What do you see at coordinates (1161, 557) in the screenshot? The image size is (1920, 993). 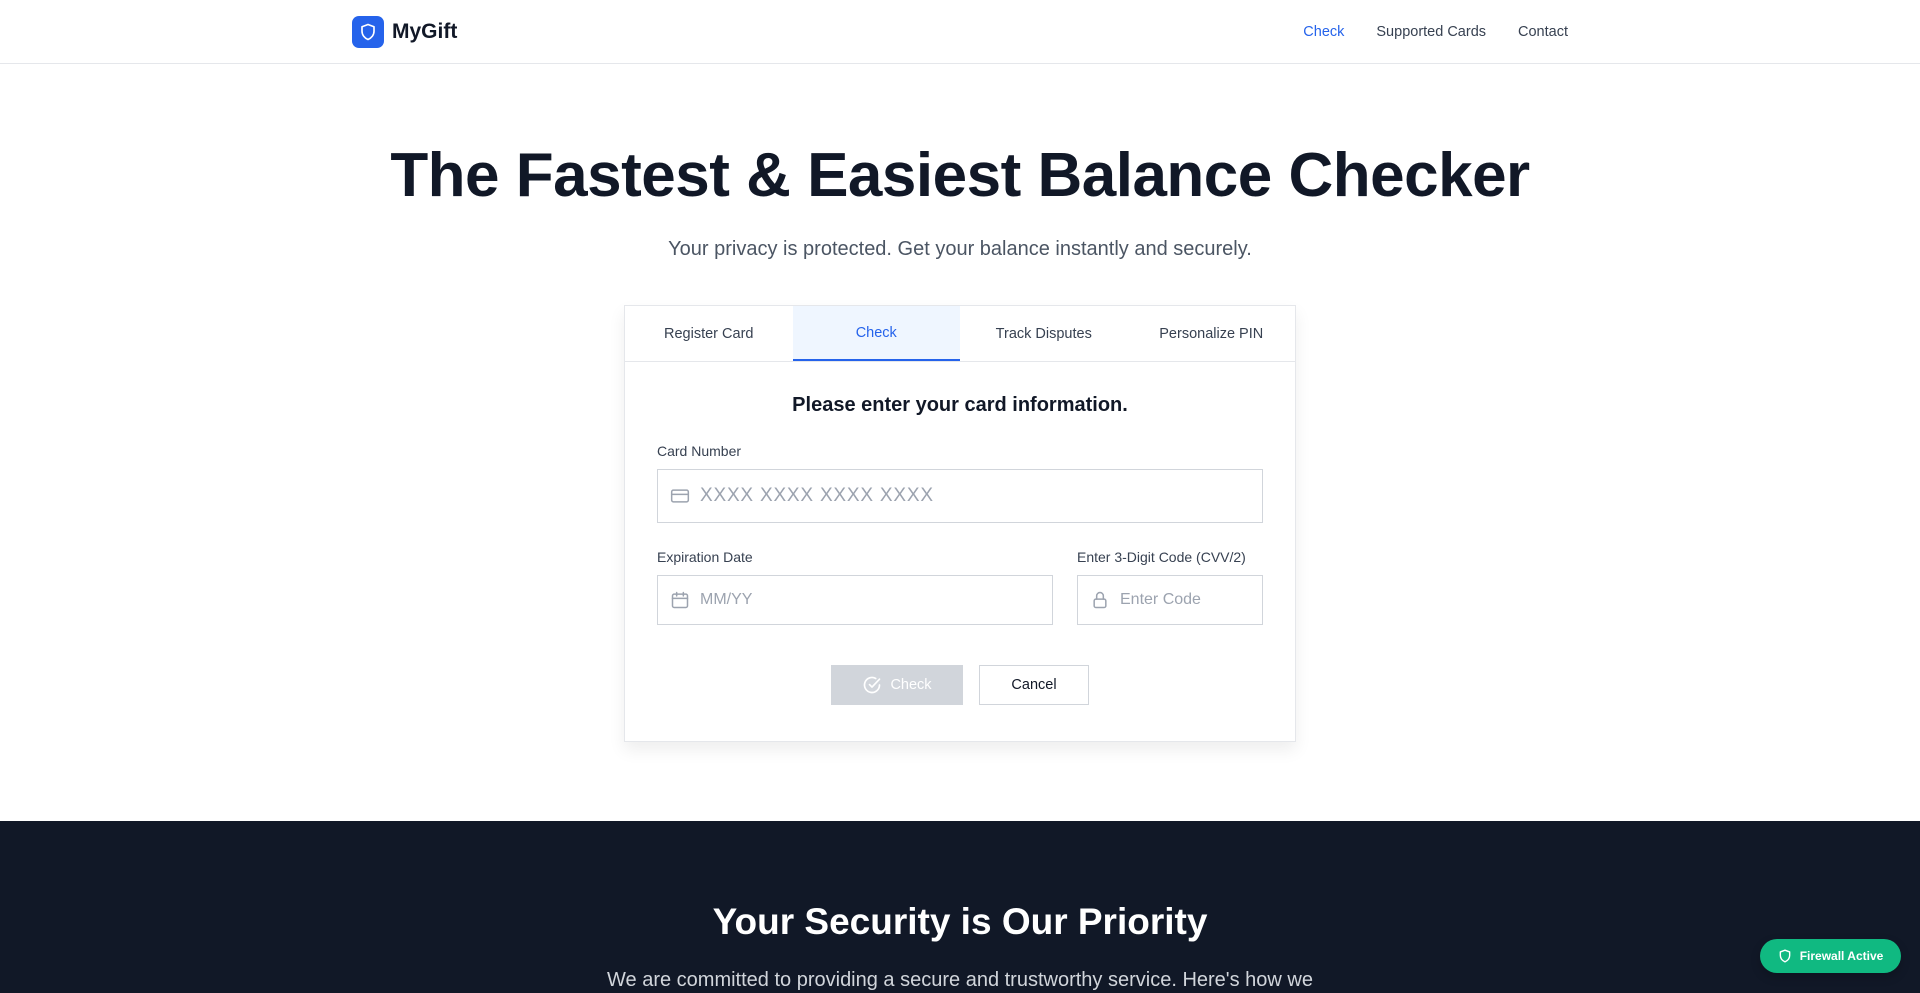 I see `cvv-label: Enter 3-Digit Code (CVV/2)` at bounding box center [1161, 557].